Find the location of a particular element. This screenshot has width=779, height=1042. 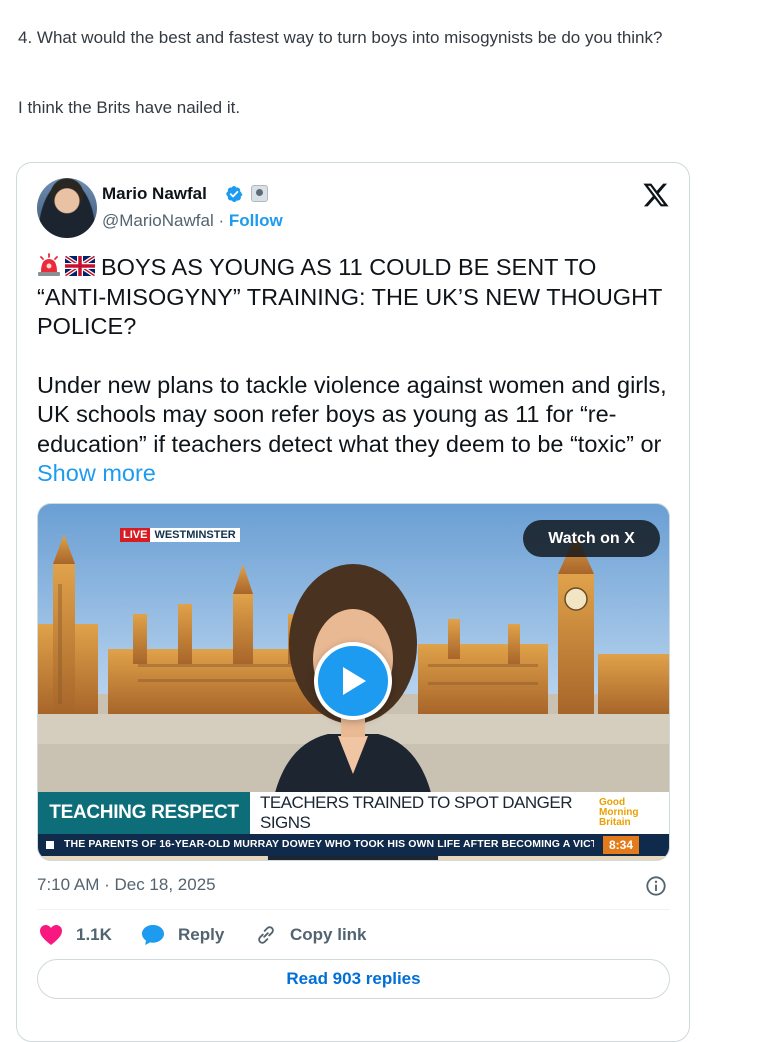

handle-row: @MarioNawfal · Follow is located at coordinates (192, 221).